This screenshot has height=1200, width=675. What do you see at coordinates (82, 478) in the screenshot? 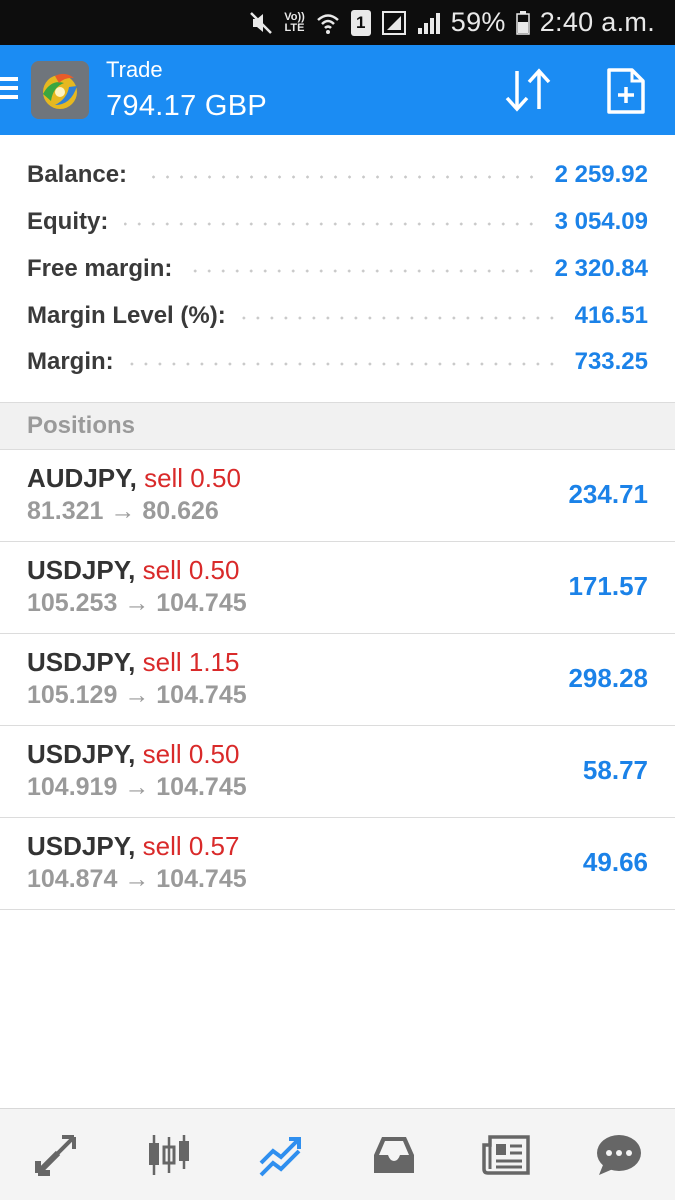
I see `position-symbol: AUDJPY,` at bounding box center [82, 478].